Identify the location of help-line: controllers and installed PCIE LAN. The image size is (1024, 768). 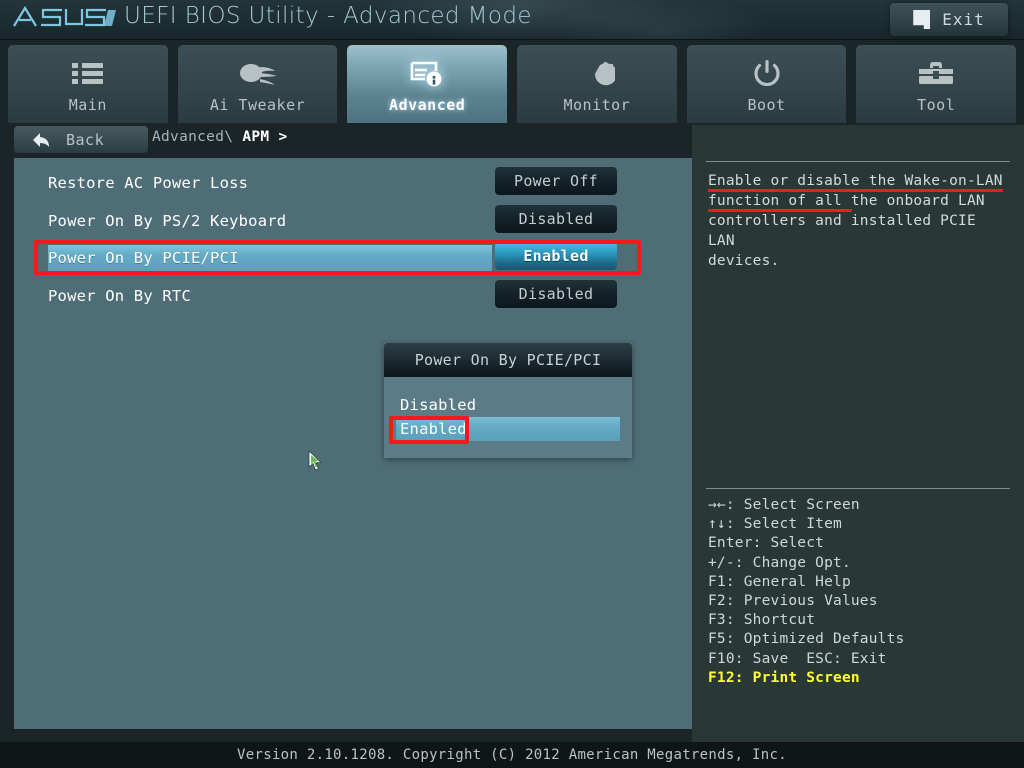
(842, 231).